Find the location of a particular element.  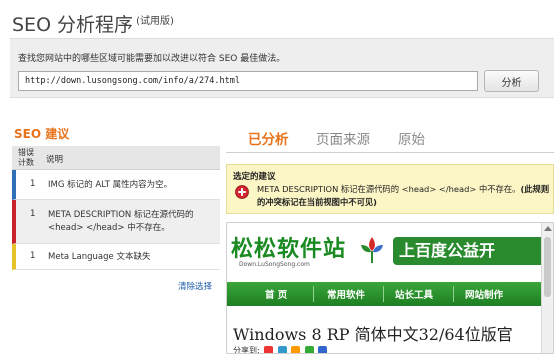

preview-share-label: 分享到: is located at coordinates (246, 350).